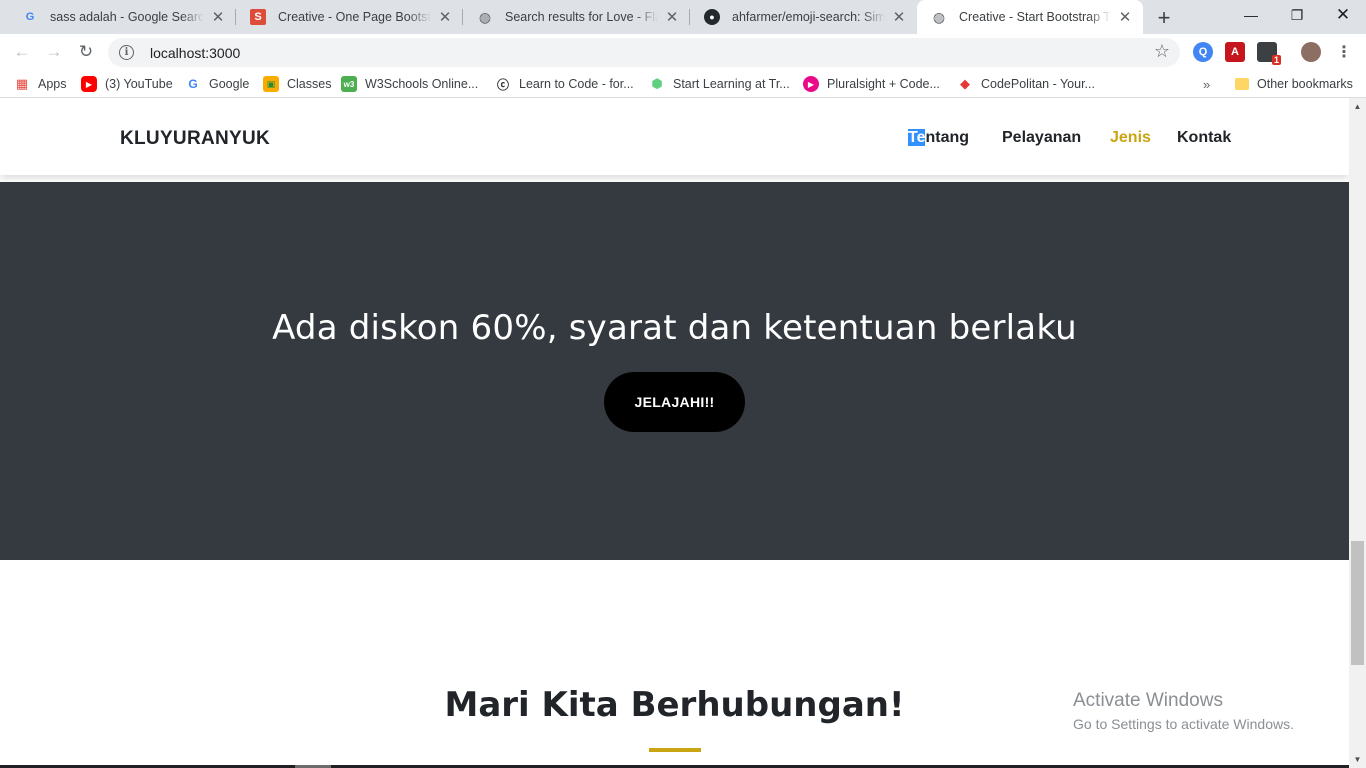  What do you see at coordinates (947, 137) in the screenshot?
I see `nav-link-label: ntang` at bounding box center [947, 137].